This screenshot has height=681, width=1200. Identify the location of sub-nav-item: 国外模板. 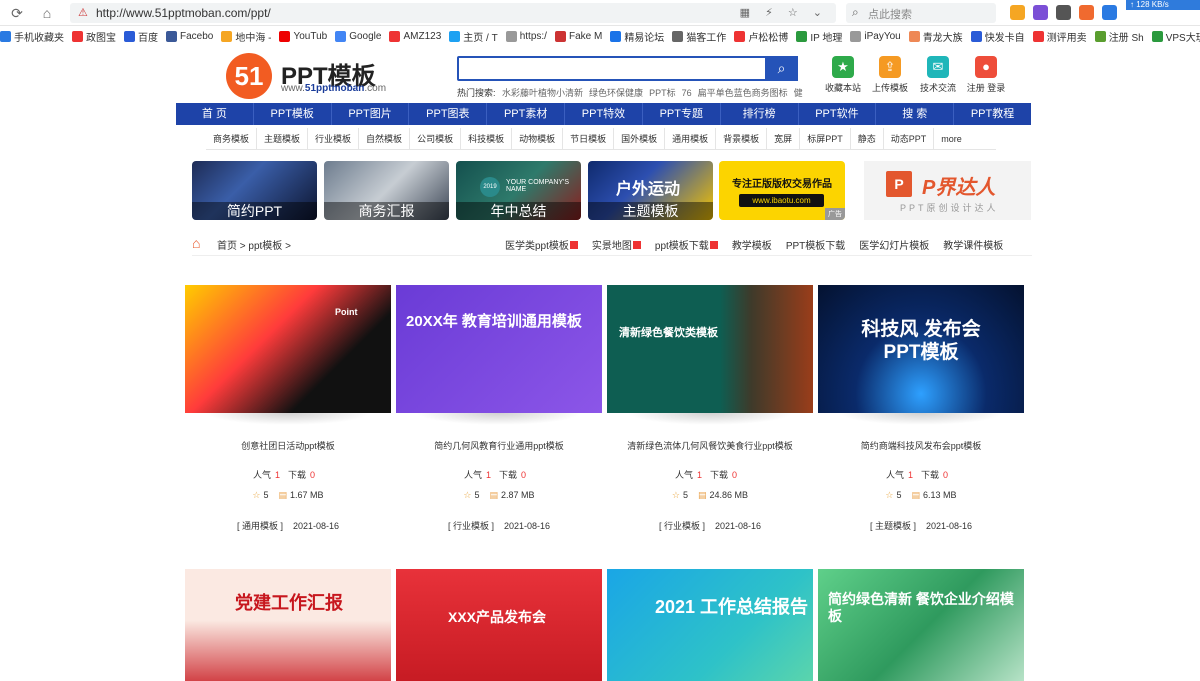
(640, 138).